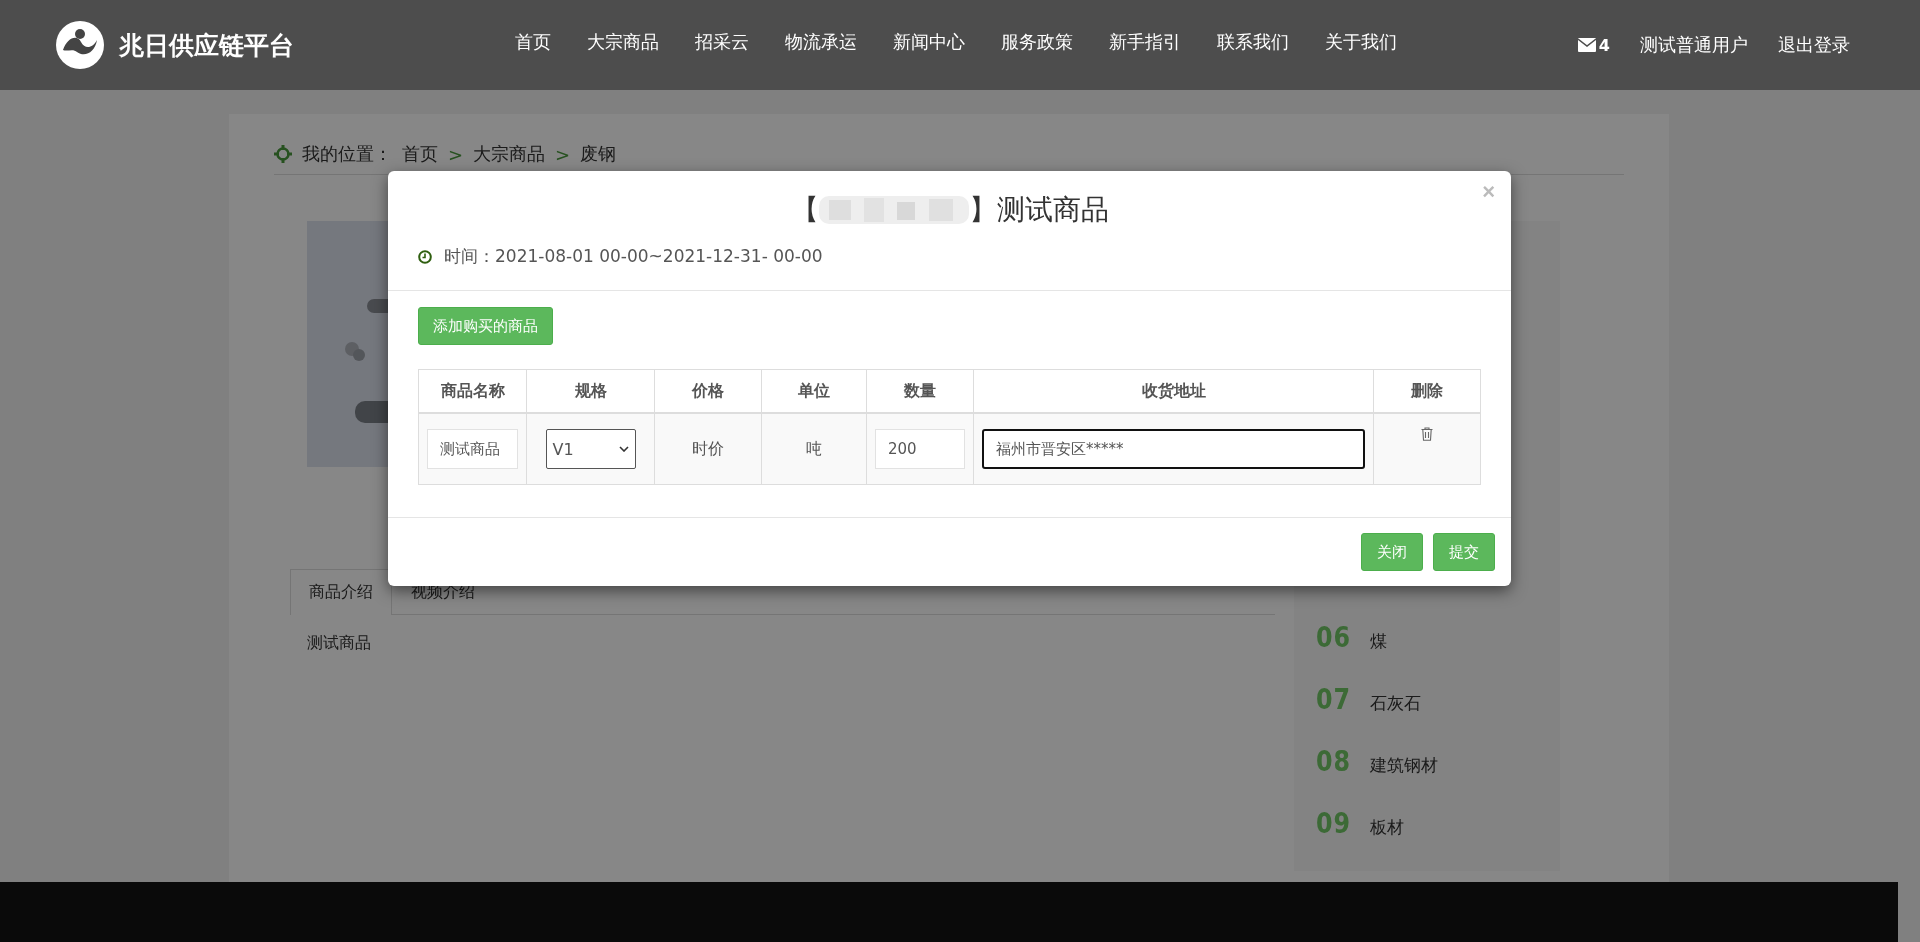 The width and height of the screenshot is (1920, 942). Describe the element at coordinates (1038, 210) in the screenshot. I see `modal-title: 】测试商品` at that location.